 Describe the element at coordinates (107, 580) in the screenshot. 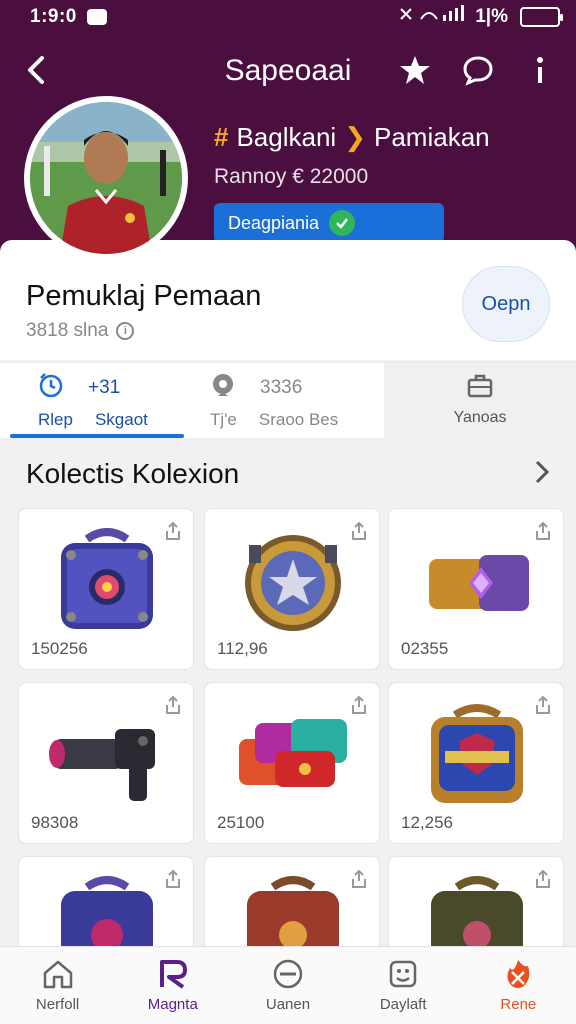

I see `blue-case-icon` at that location.